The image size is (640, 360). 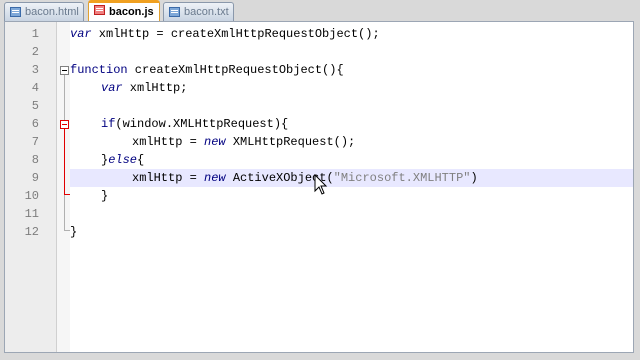 I want to click on code-line-6: if(window.XMLHttpRequest){, so click(x=195, y=124).